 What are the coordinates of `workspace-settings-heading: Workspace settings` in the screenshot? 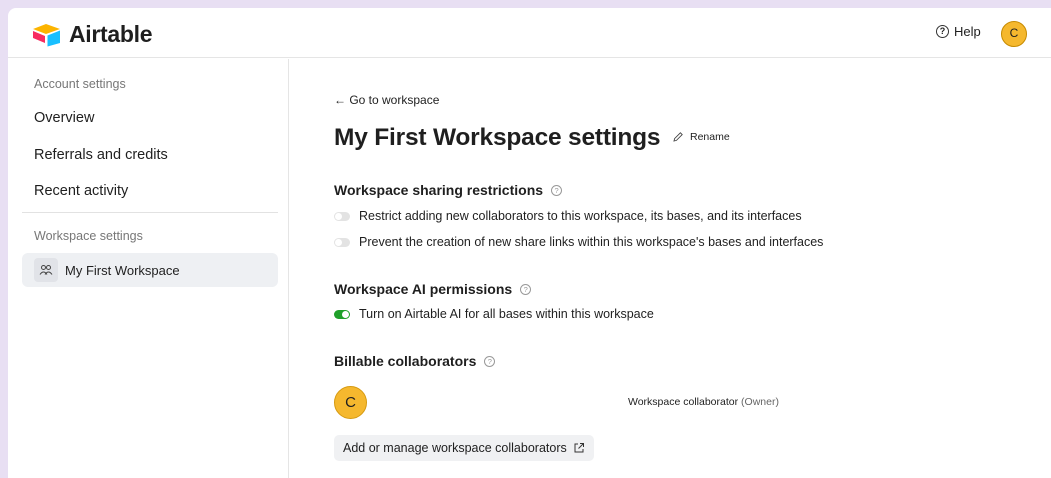 It's located at (88, 236).